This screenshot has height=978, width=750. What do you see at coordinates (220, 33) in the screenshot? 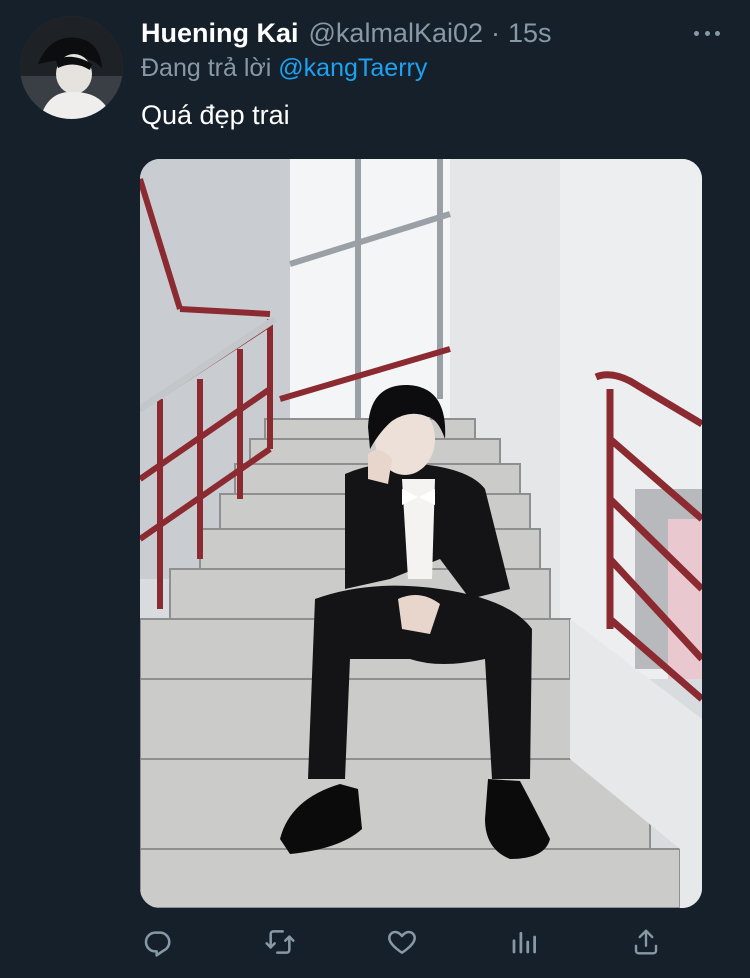
I see `display-name: Huening Kai` at bounding box center [220, 33].